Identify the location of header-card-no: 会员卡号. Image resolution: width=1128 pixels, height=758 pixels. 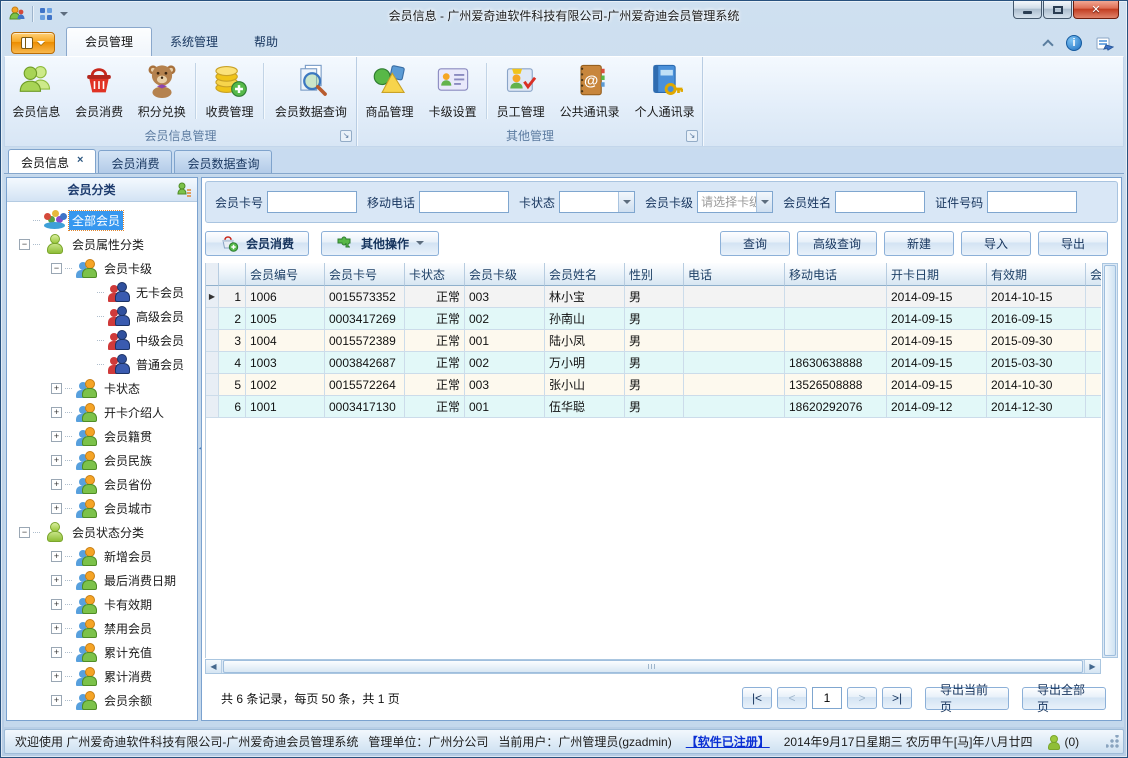
(365, 274).